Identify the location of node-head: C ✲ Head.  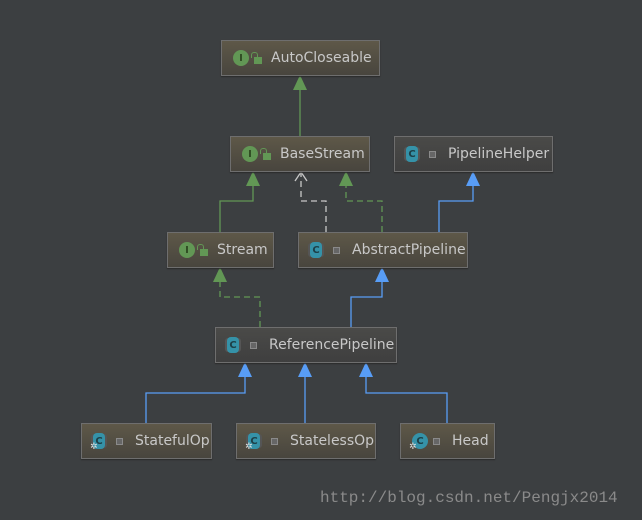
(447, 441).